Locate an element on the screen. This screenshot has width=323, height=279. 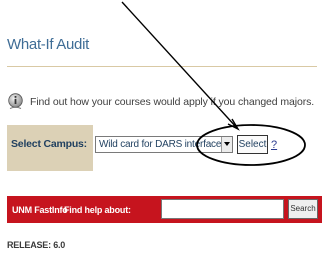
search-input is located at coordinates (222, 209).